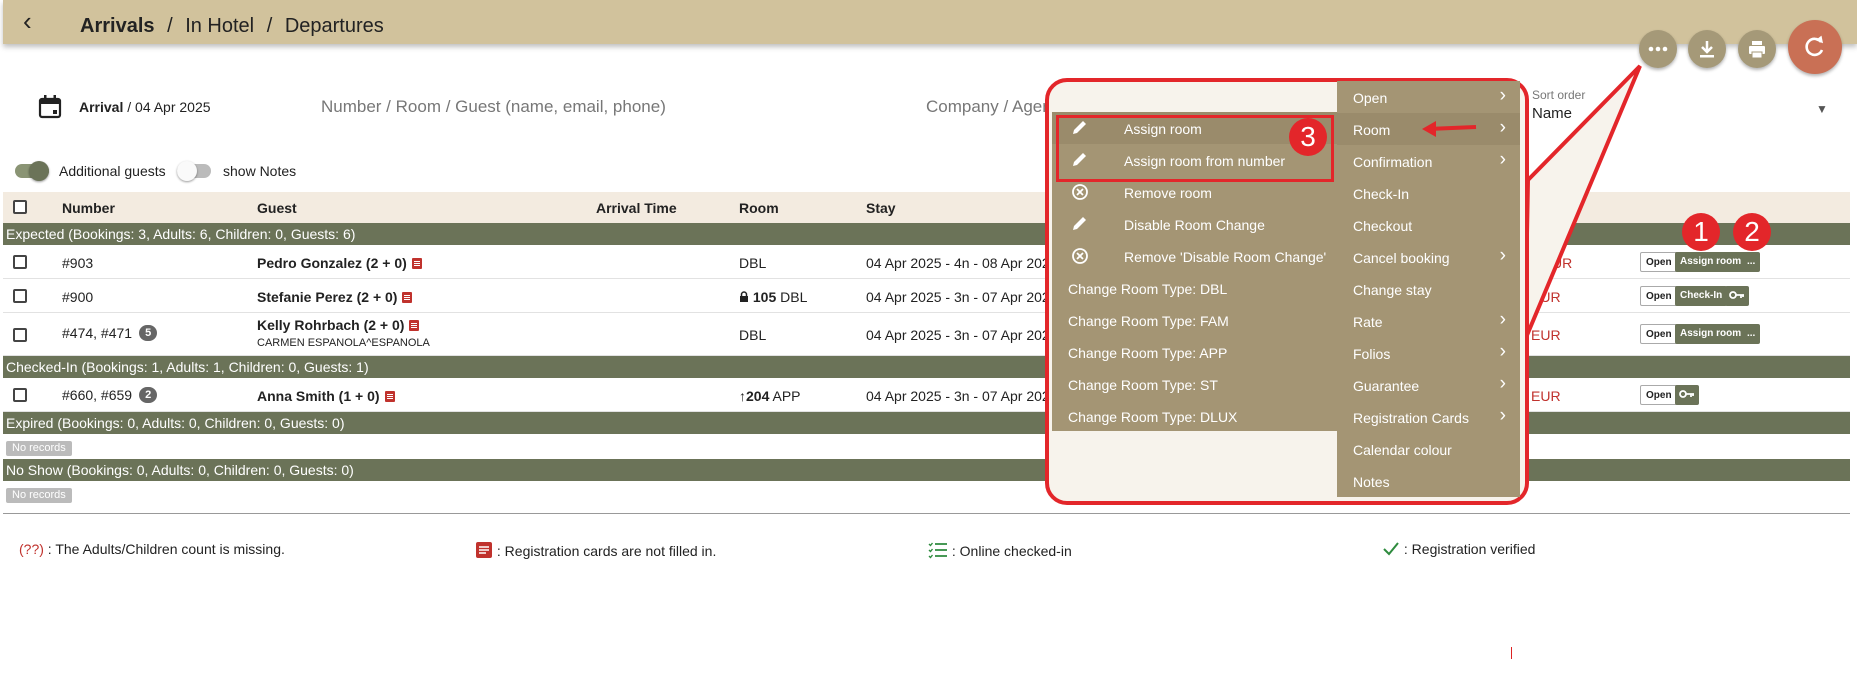 This screenshot has width=1857, height=689. What do you see at coordinates (759, 208) in the screenshot?
I see `col-room: Room` at bounding box center [759, 208].